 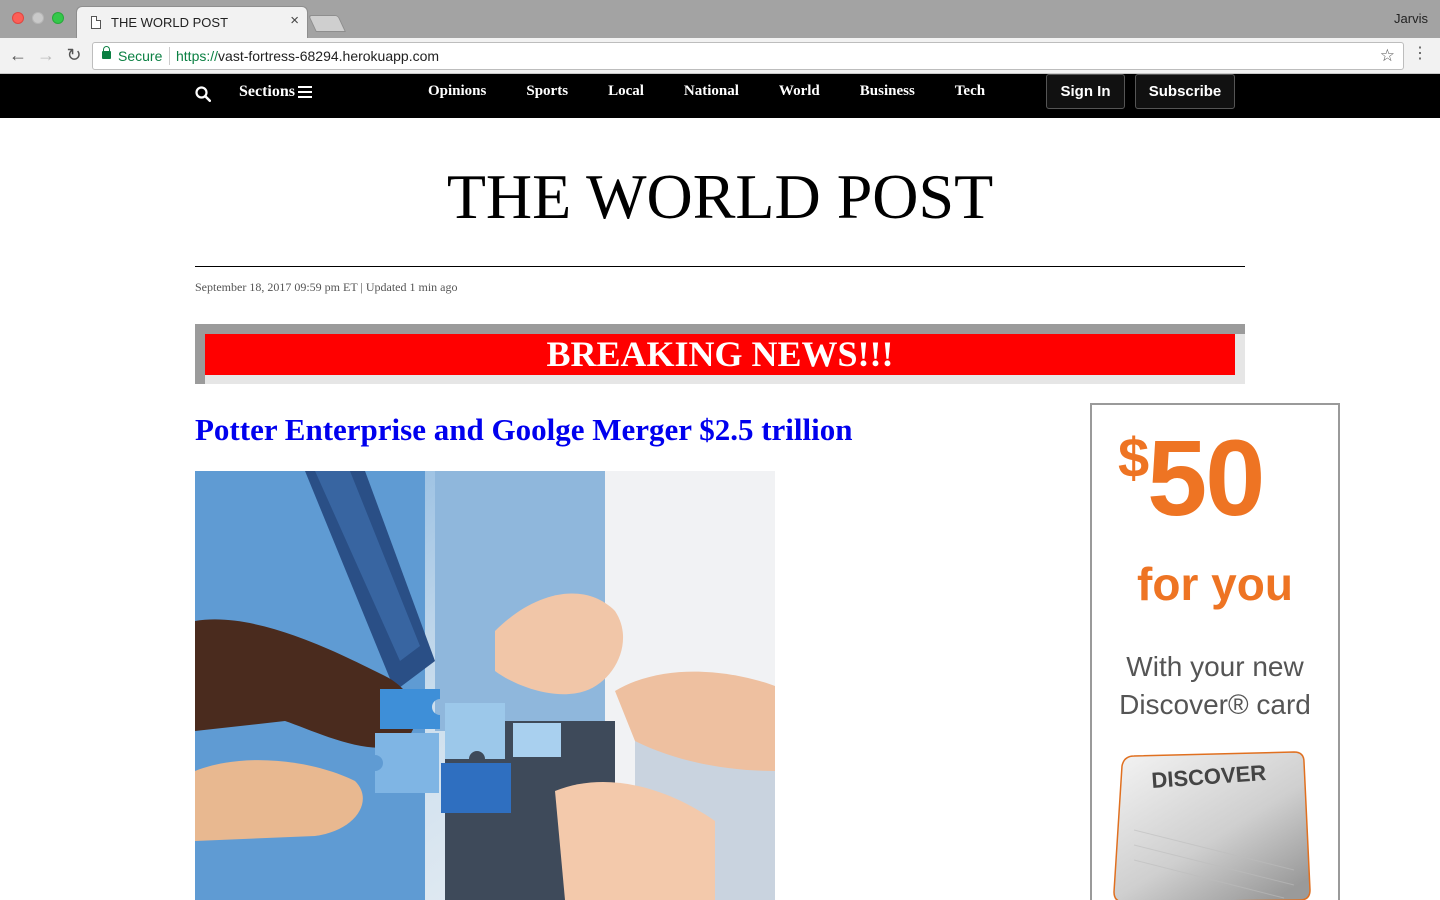 What do you see at coordinates (305, 92) in the screenshot?
I see `hamburger-icon` at bounding box center [305, 92].